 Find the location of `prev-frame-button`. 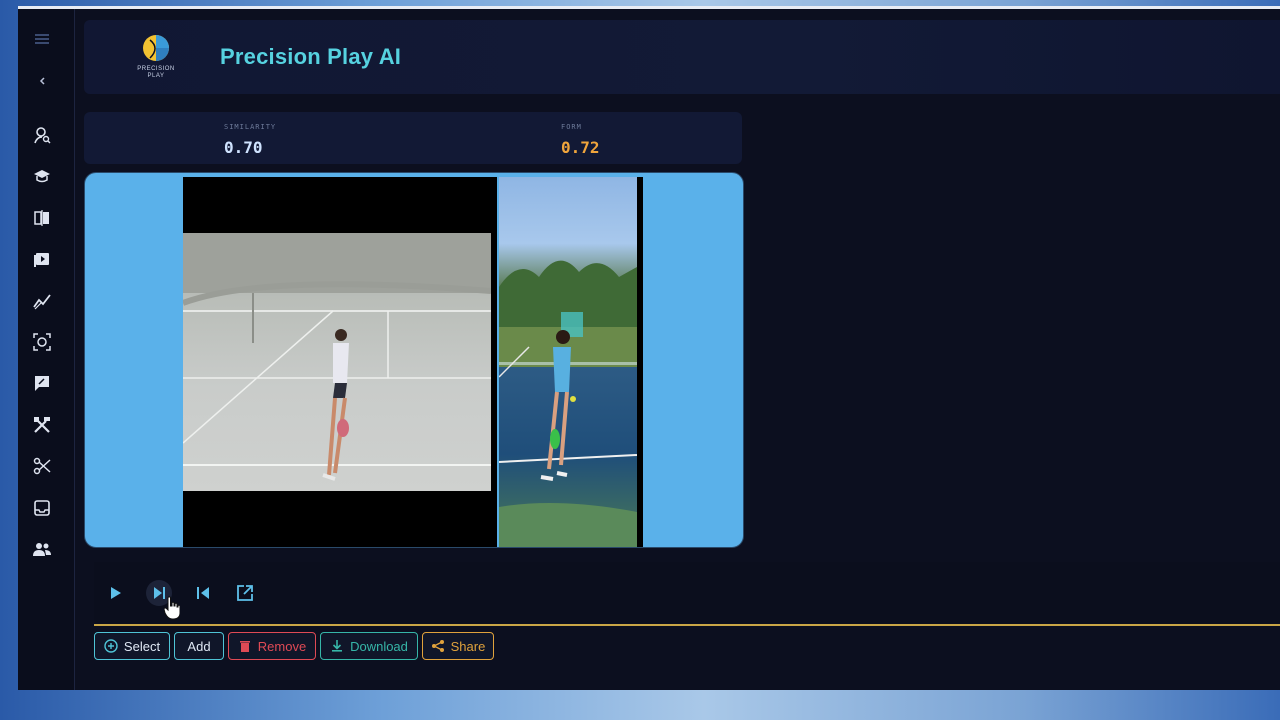

prev-frame-button is located at coordinates (203, 593).